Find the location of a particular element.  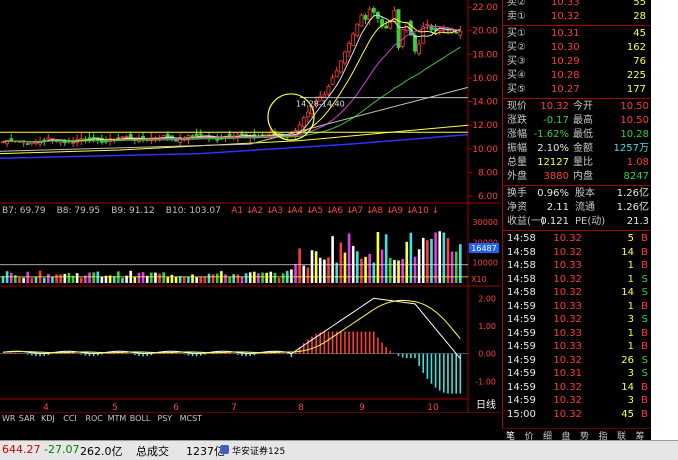

tick-volume: 3 is located at coordinates (630, 373).